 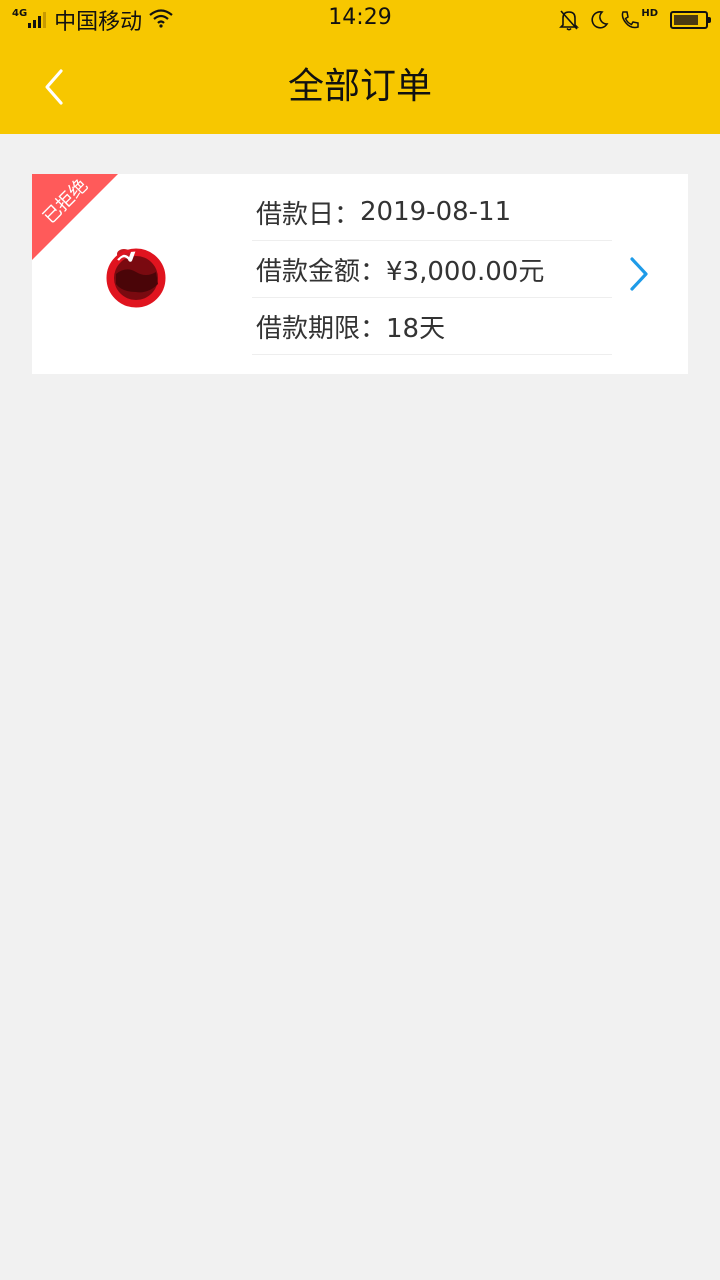 I want to click on nav-bar: 全部订单, so click(x=360, y=87).